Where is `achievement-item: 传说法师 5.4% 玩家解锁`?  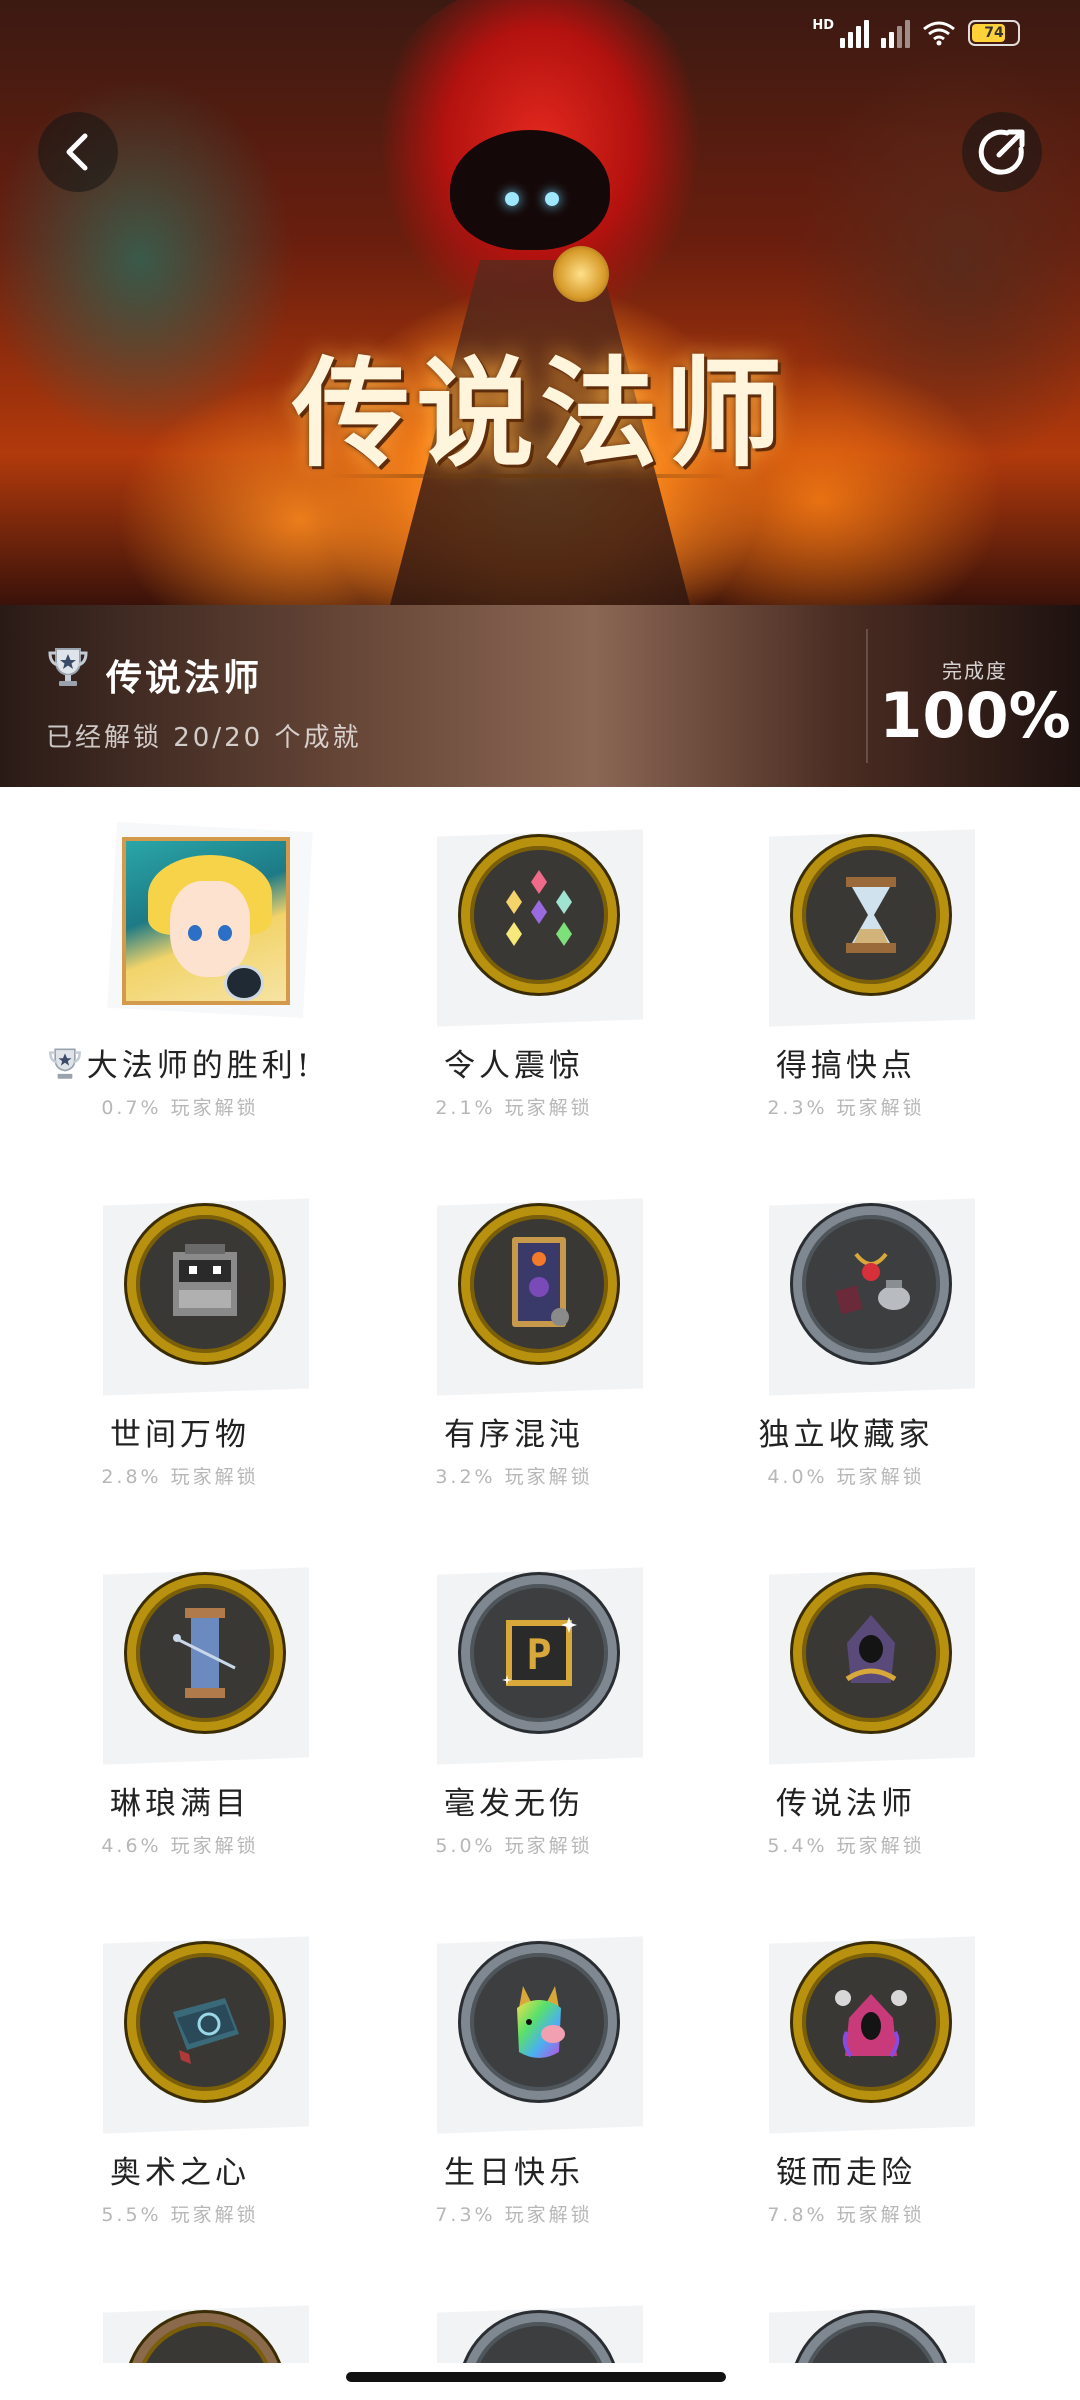 achievement-item: 传说法师 5.4% 玩家解锁 is located at coordinates (846, 1709).